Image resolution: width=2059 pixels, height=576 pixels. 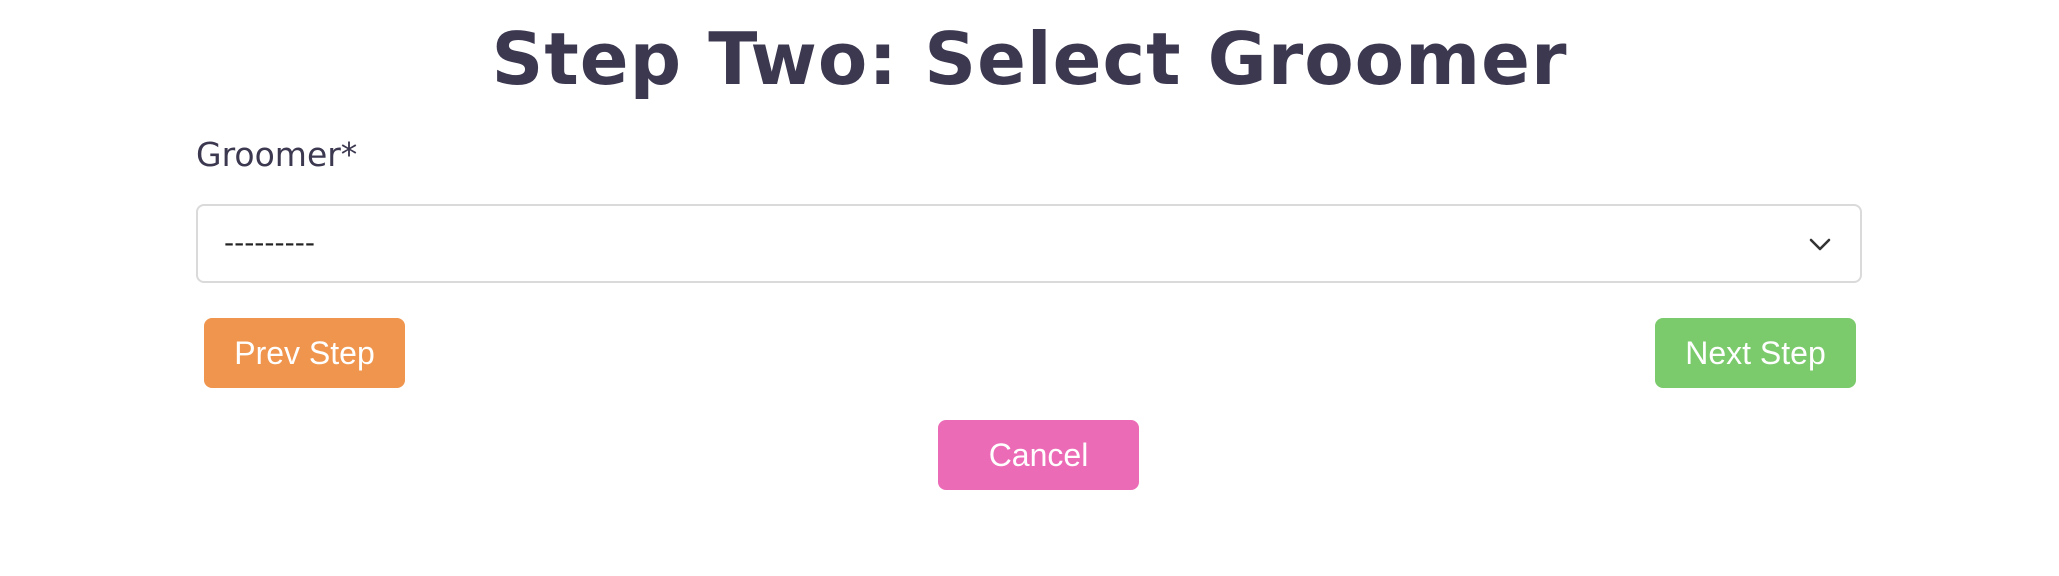 What do you see at coordinates (277, 154) in the screenshot?
I see `groomer-field-label: Groomer*` at bounding box center [277, 154].